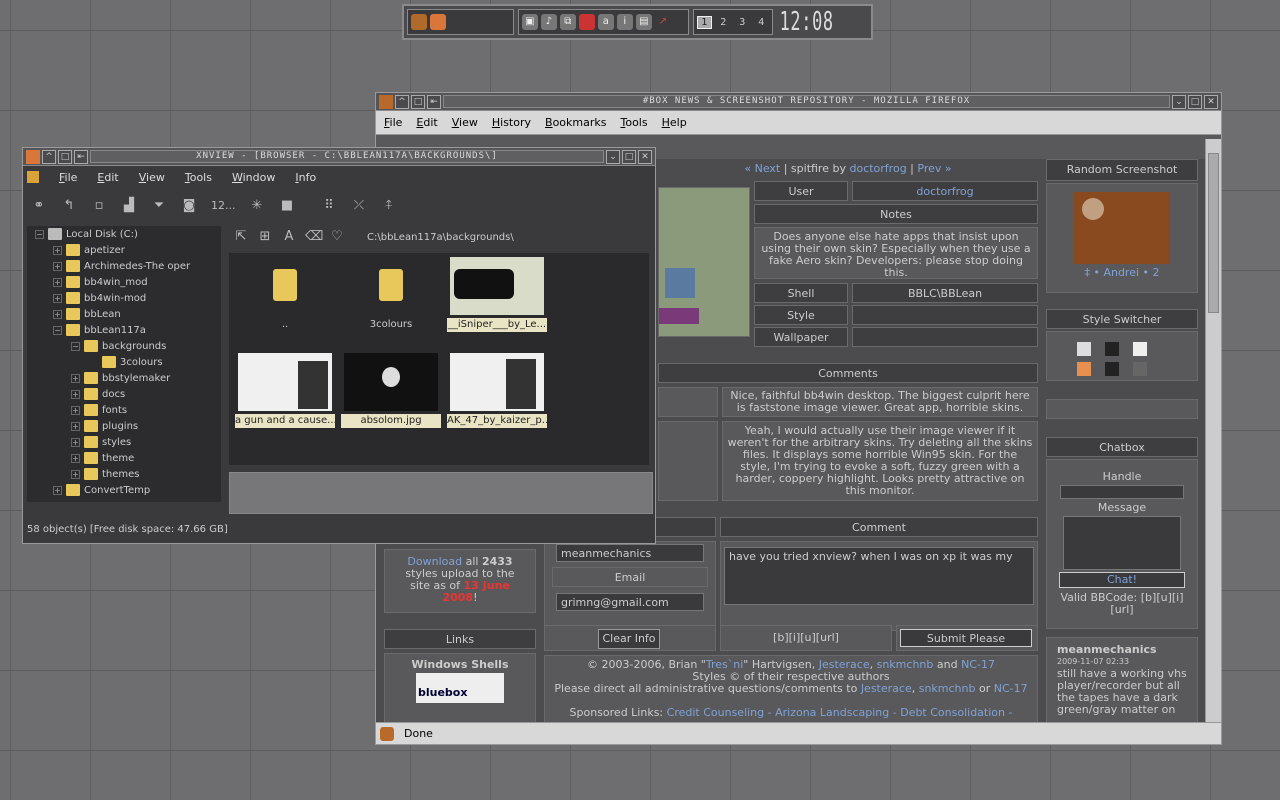 This screenshot has height=800, width=1280. What do you see at coordinates (1122, 543) in the screenshot?
I see `message-input` at bounding box center [1122, 543].